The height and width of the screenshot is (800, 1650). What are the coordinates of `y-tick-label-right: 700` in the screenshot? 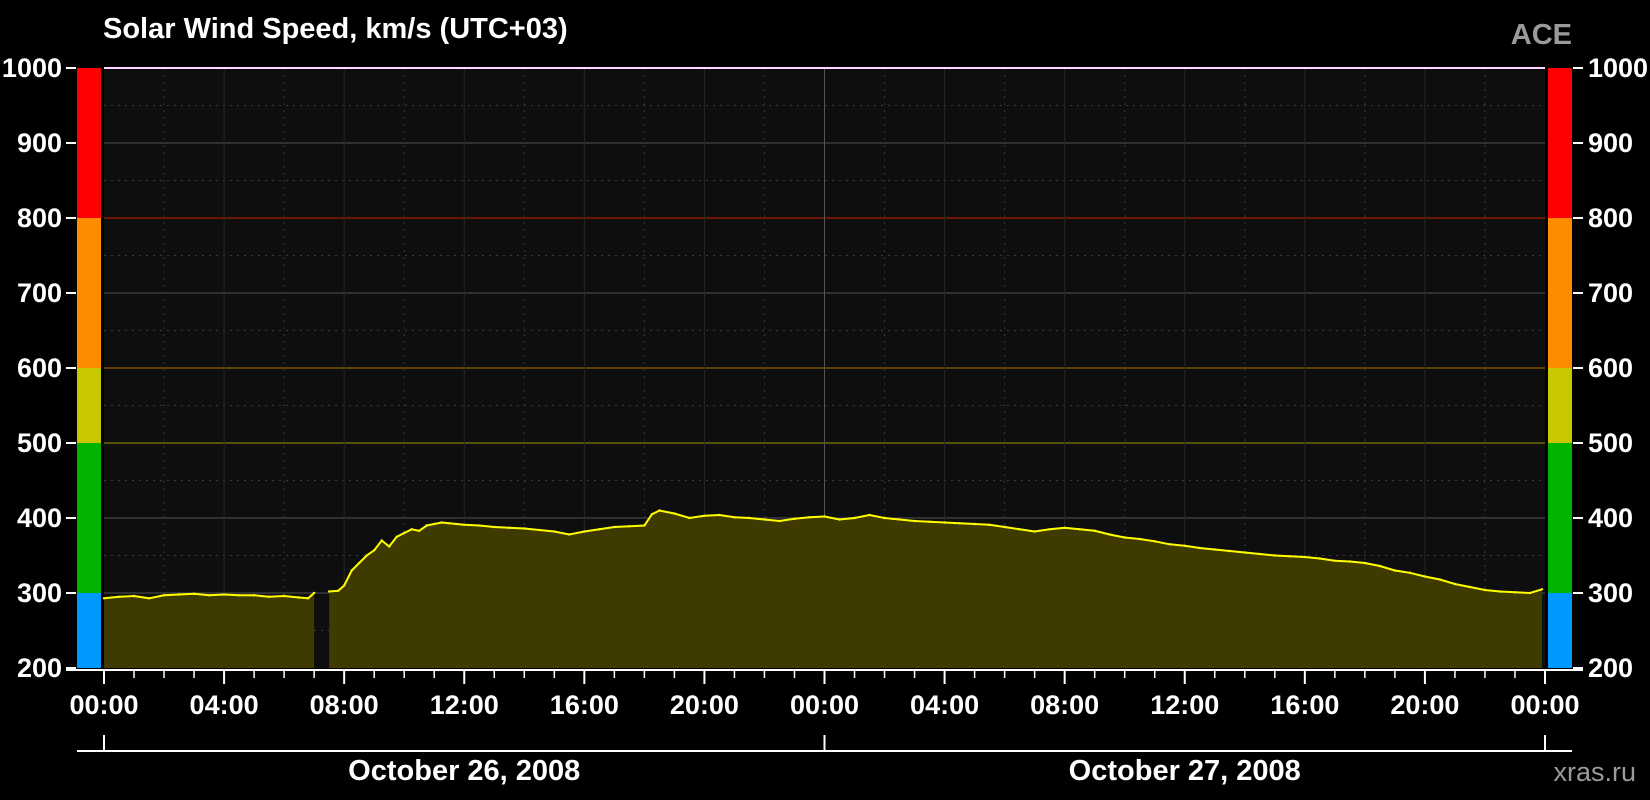 It's located at (1610, 293).